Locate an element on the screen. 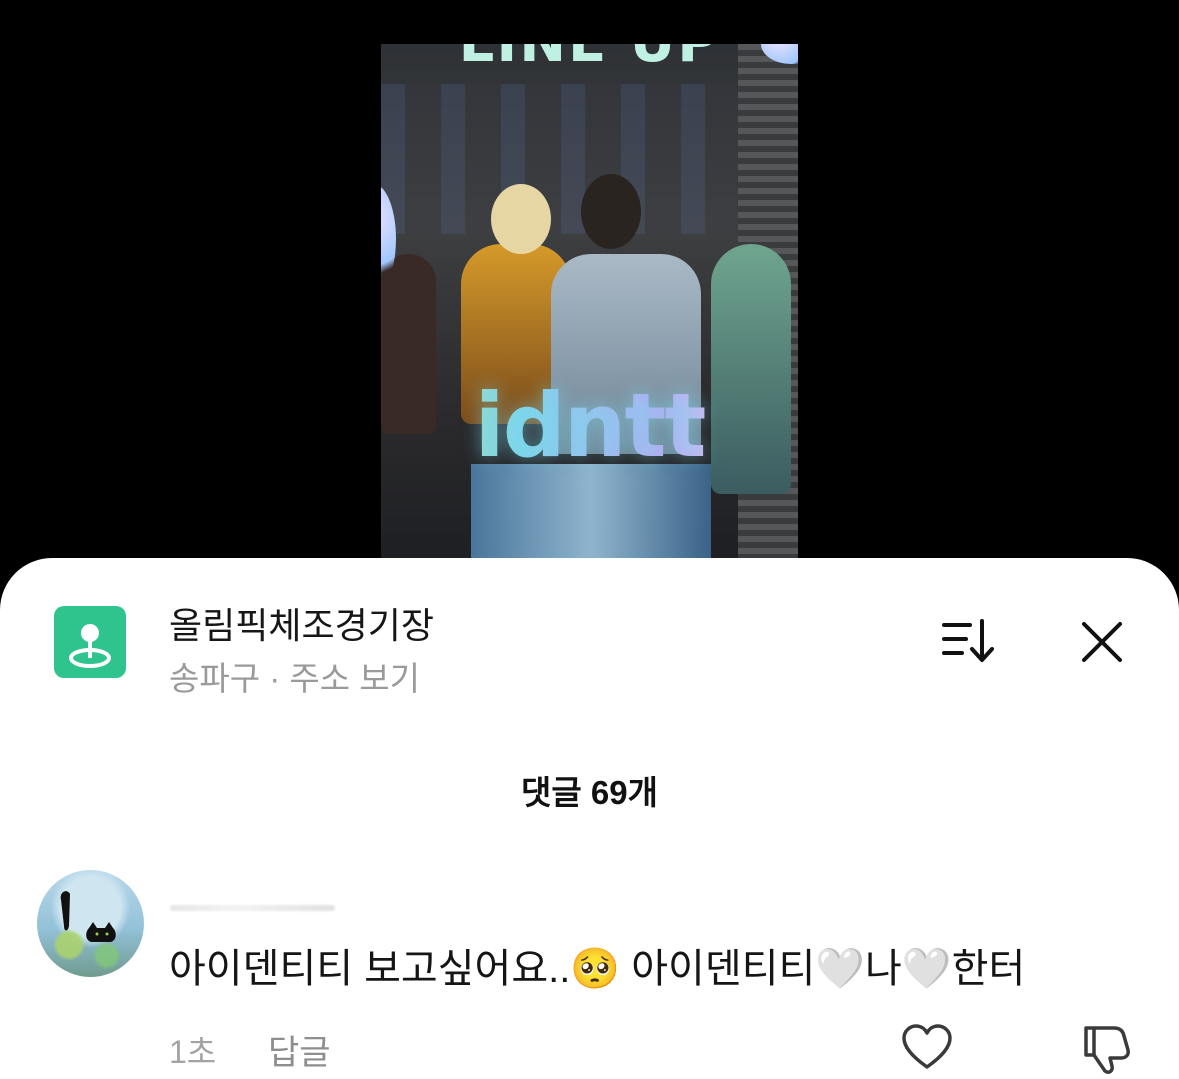  video-overlay-text: idntt is located at coordinates (589, 425).